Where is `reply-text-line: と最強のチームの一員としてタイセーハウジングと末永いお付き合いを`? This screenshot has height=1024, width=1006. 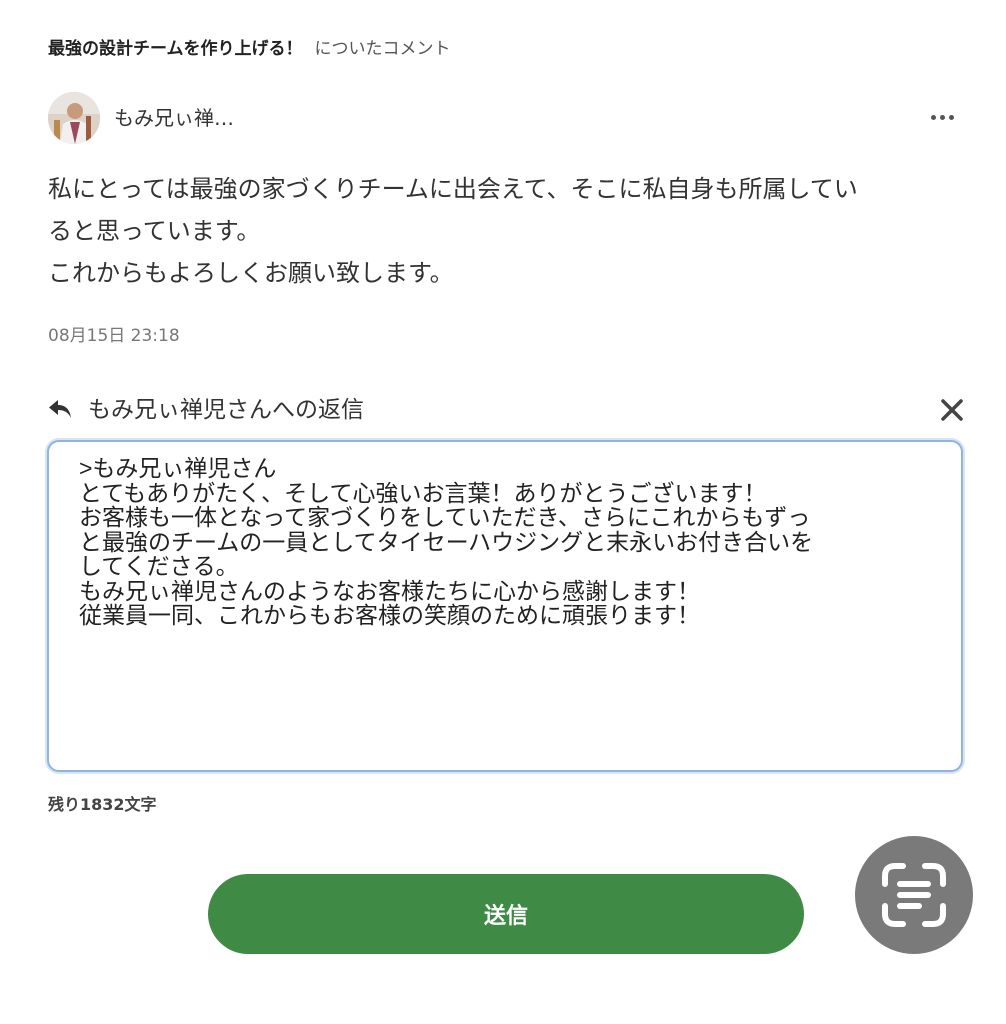 reply-text-line: と最強のチームの一員としてタイセーハウジングと末永いお付き合いを is located at coordinates (446, 541).